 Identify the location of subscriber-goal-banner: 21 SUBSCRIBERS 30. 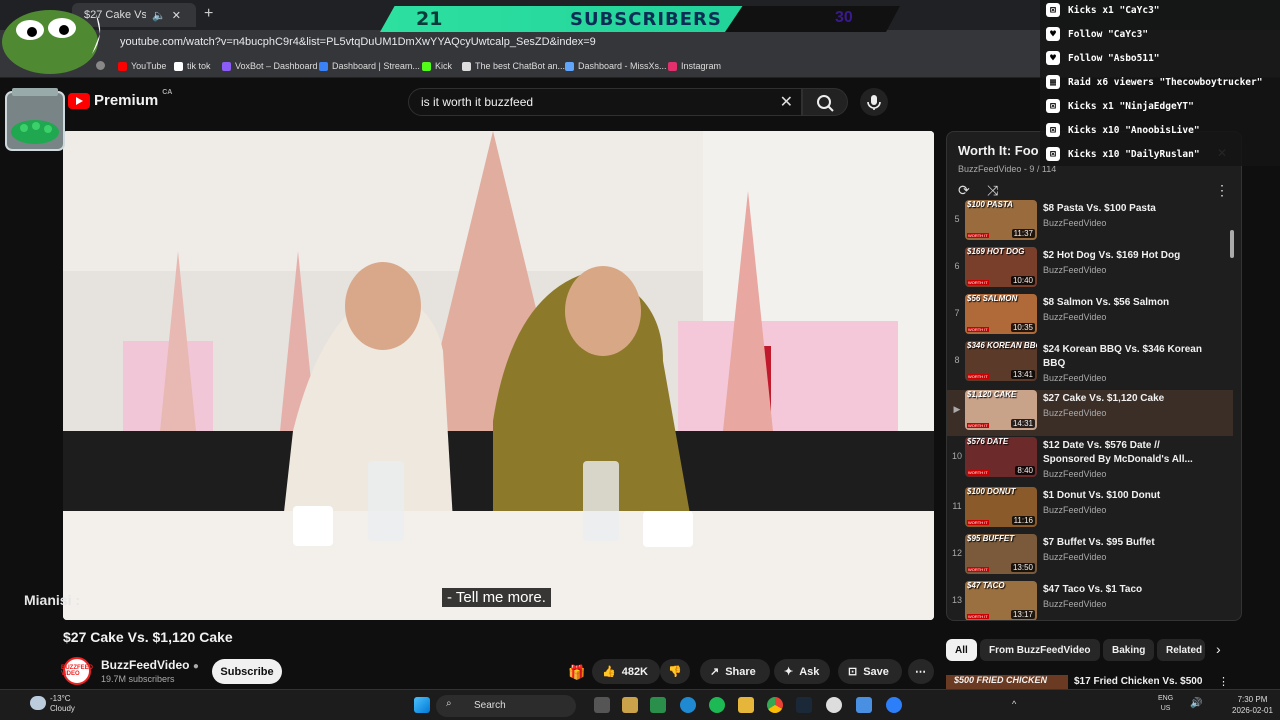
(640, 19).